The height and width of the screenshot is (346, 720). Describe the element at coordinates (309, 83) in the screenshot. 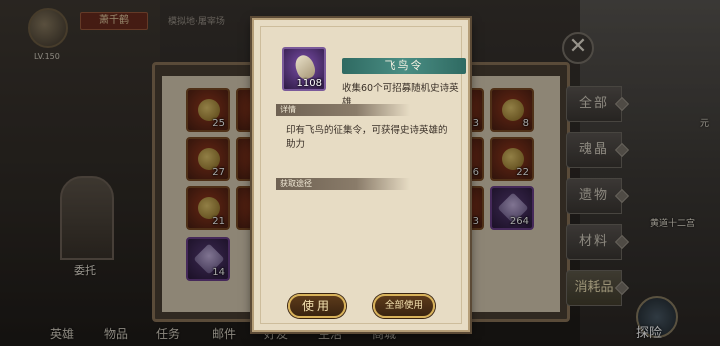

I see `item-count: 1108` at that location.